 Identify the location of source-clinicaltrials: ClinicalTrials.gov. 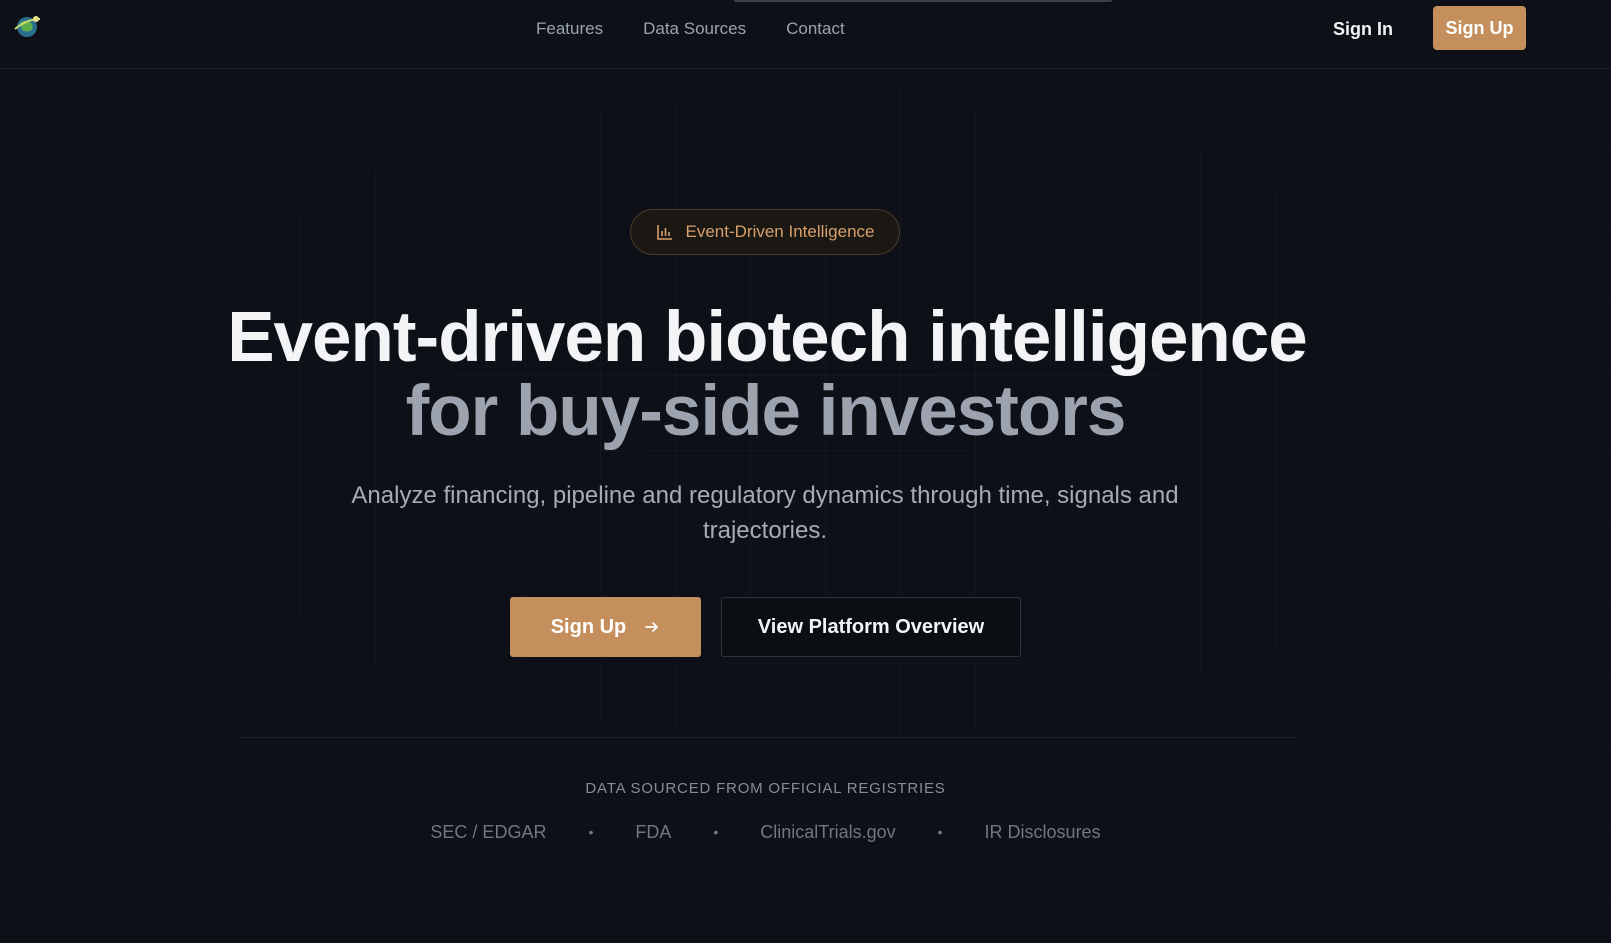
(828, 832).